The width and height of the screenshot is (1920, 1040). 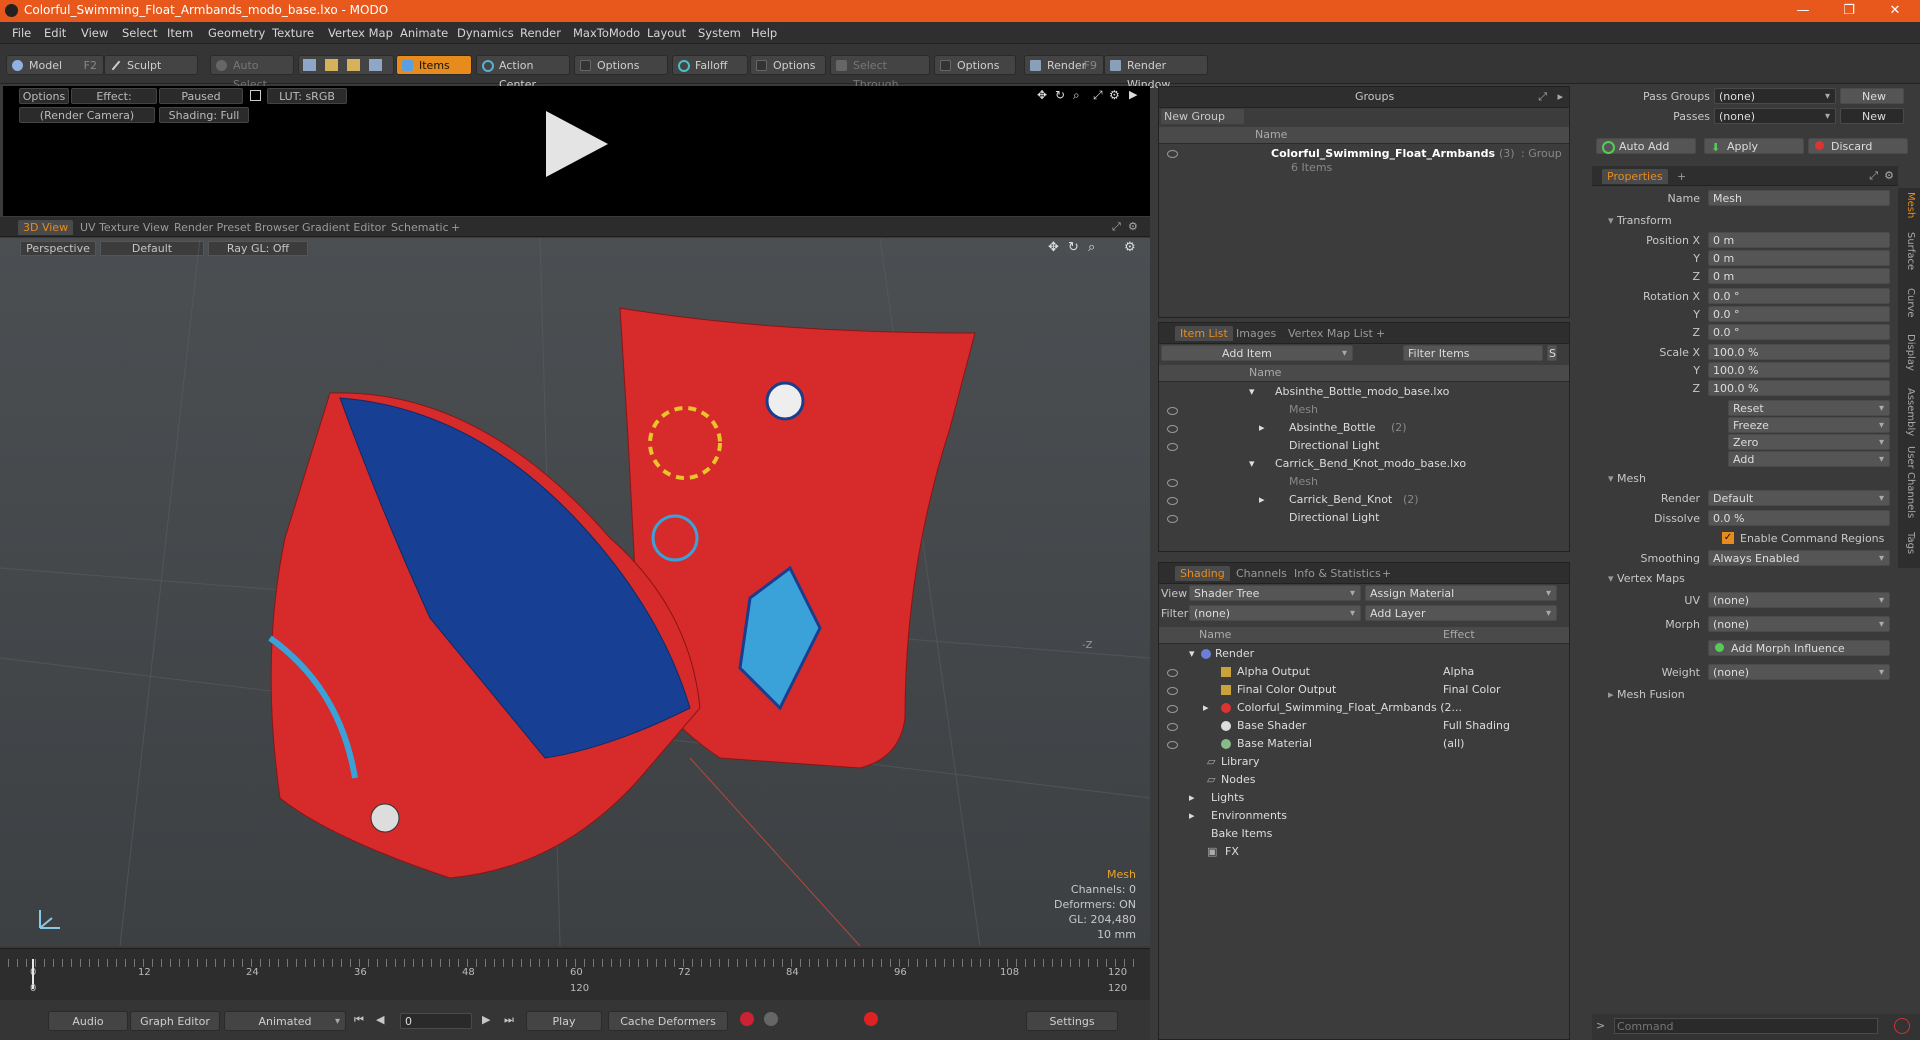 What do you see at coordinates (180, 33) in the screenshot?
I see `menu-item: Item` at bounding box center [180, 33].